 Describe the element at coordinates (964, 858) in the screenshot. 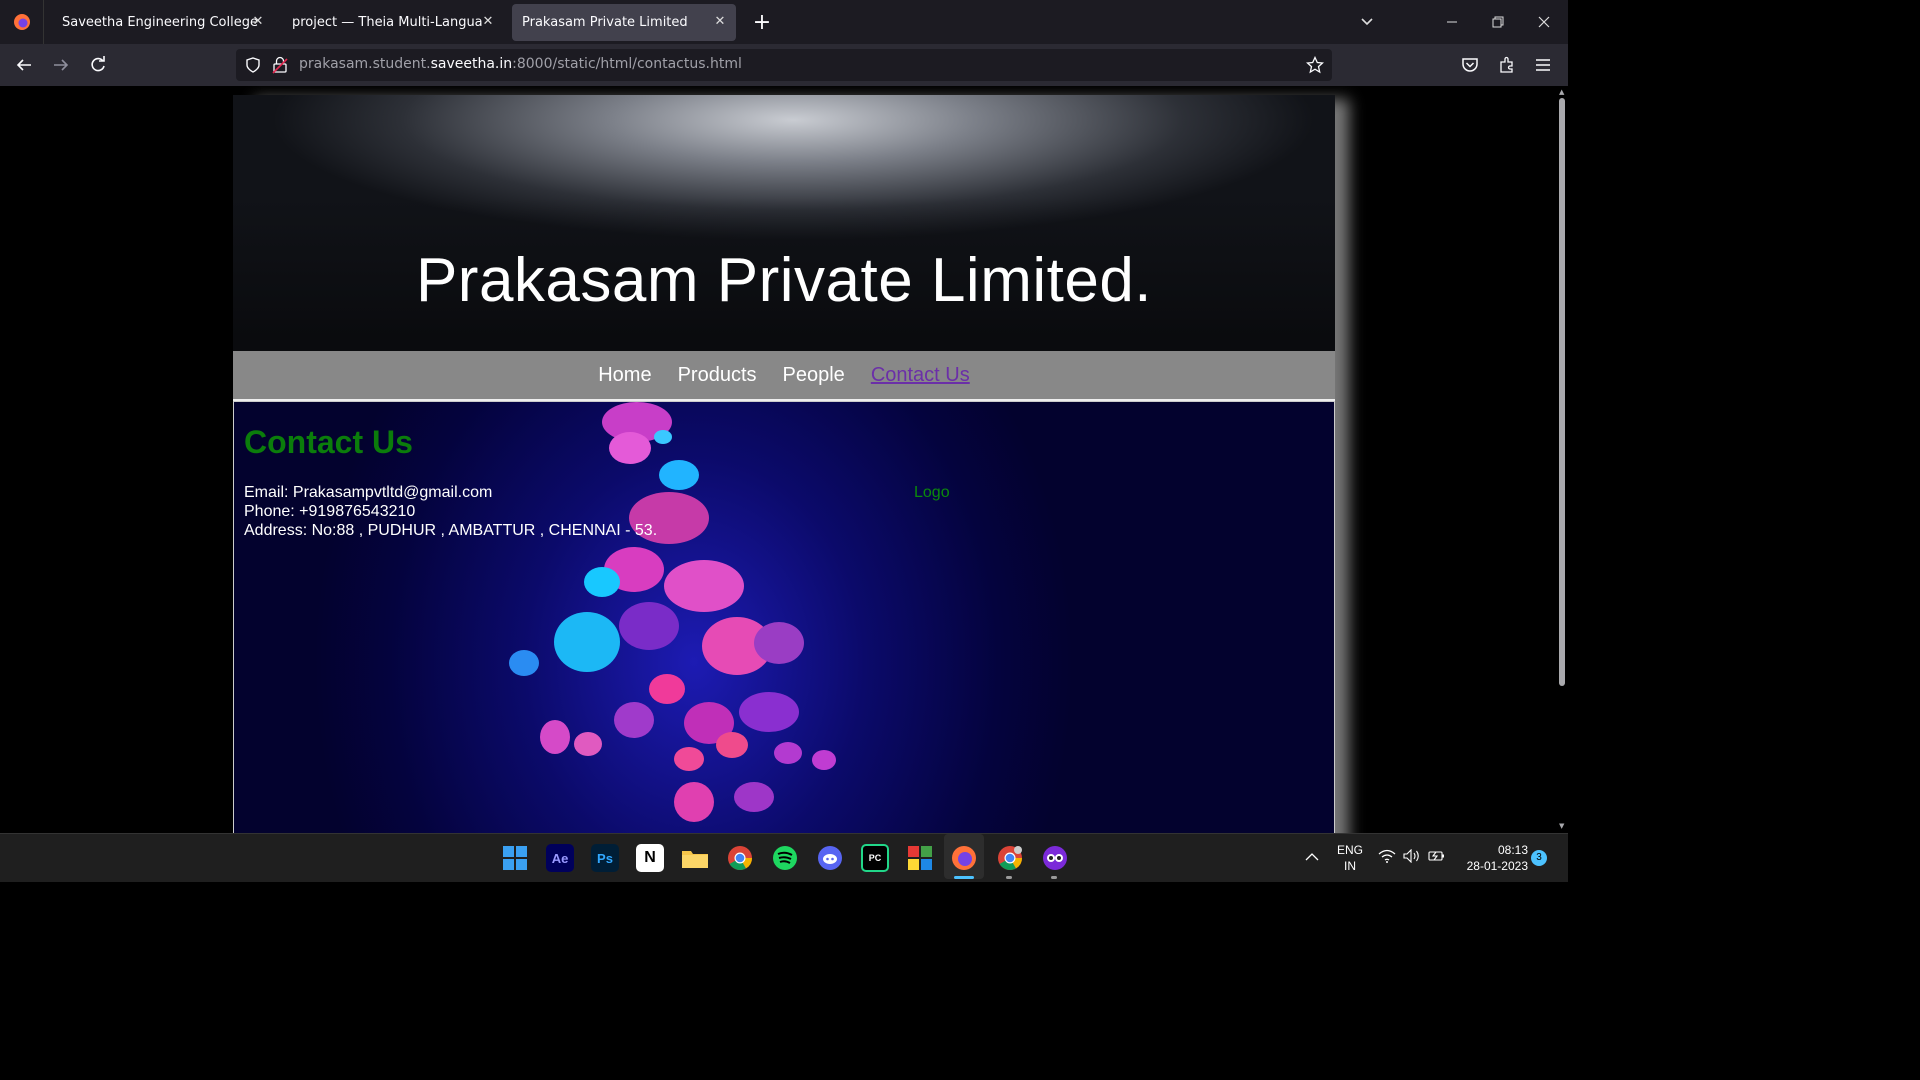

I see `firefox-icon` at that location.